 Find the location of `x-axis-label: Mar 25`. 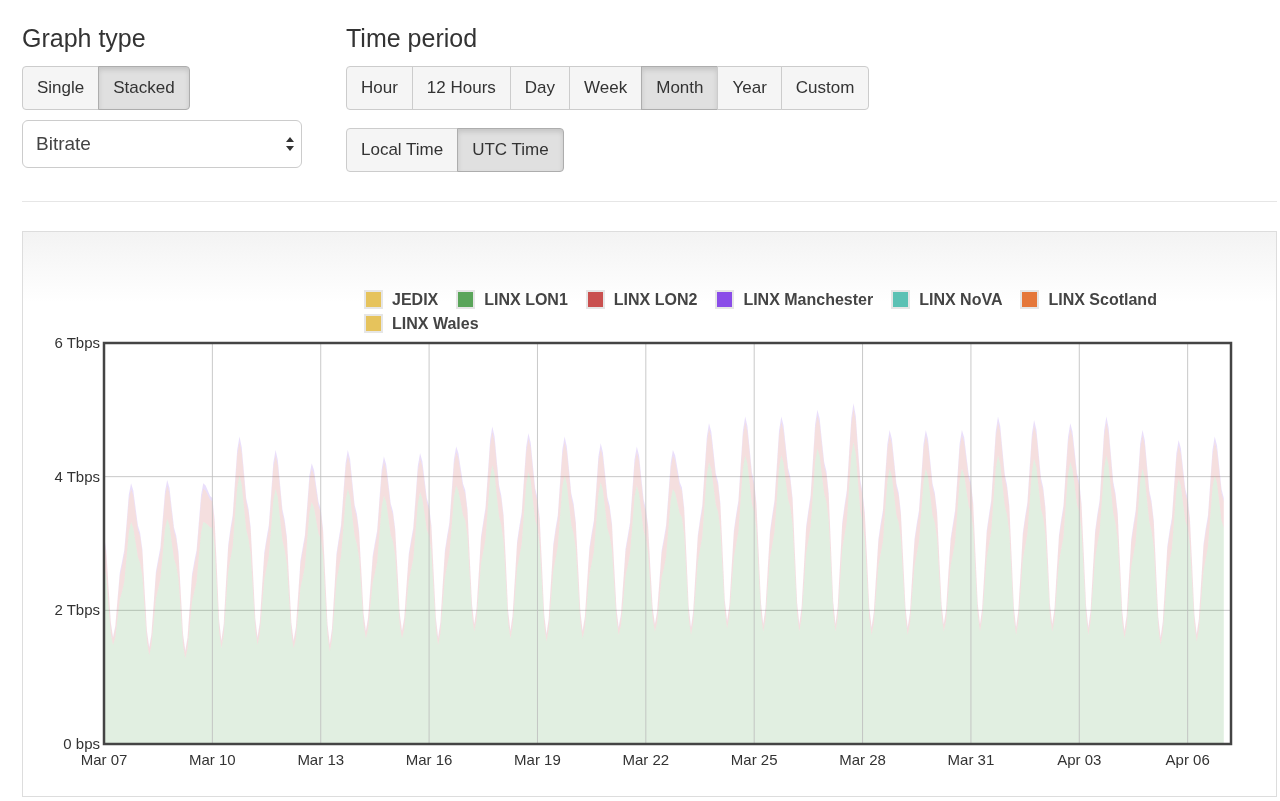

x-axis-label: Mar 25 is located at coordinates (754, 759).